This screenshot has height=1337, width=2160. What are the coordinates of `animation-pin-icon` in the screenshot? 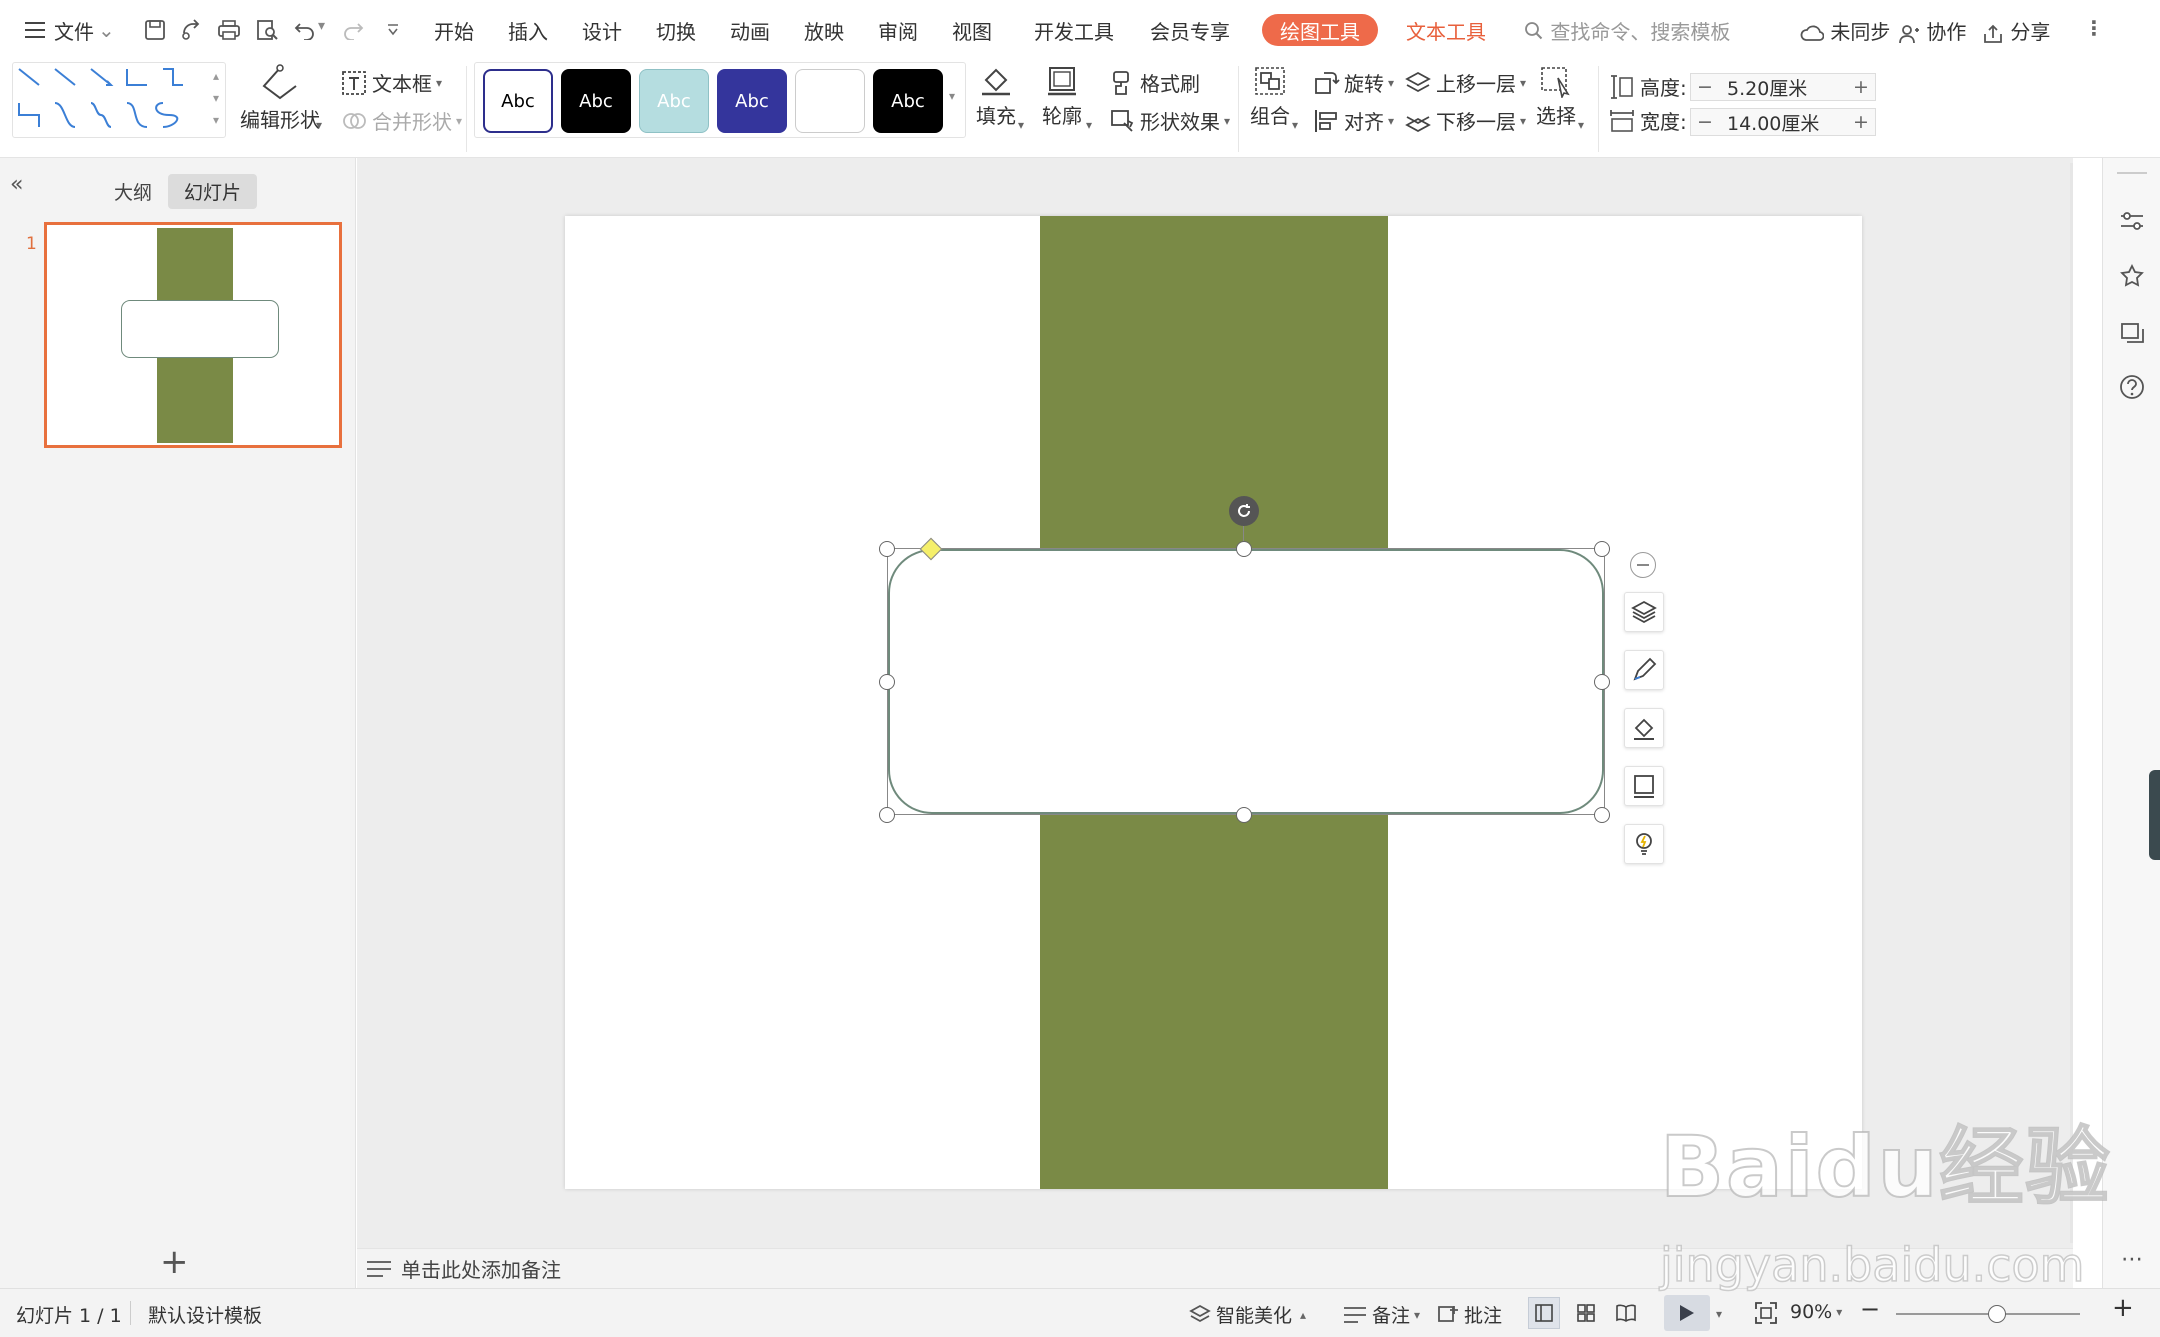 It's located at (2132, 277).